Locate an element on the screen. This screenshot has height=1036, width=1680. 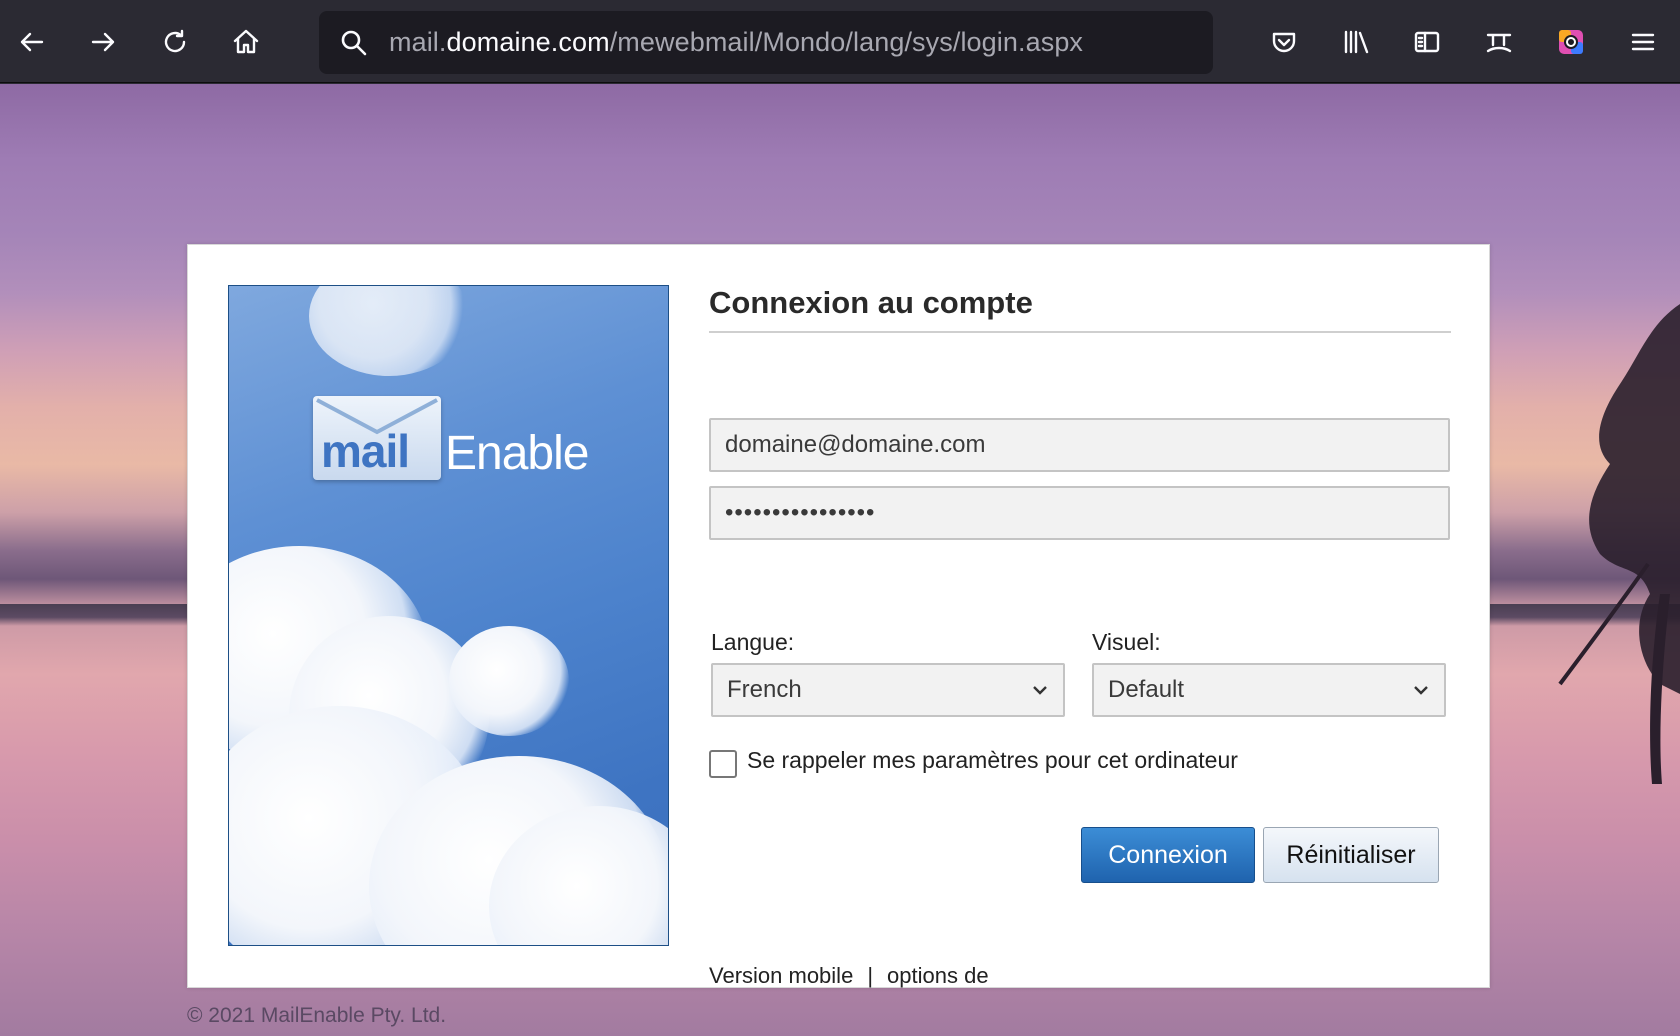
pocket-button is located at coordinates (1284, 42).